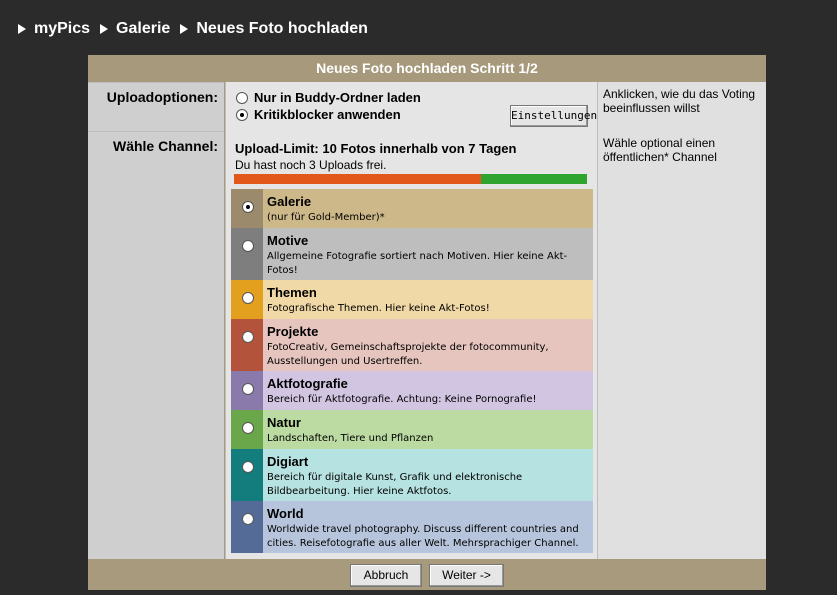 The width and height of the screenshot is (837, 595). Describe the element at coordinates (292, 292) in the screenshot. I see `channel-title: Themen` at that location.